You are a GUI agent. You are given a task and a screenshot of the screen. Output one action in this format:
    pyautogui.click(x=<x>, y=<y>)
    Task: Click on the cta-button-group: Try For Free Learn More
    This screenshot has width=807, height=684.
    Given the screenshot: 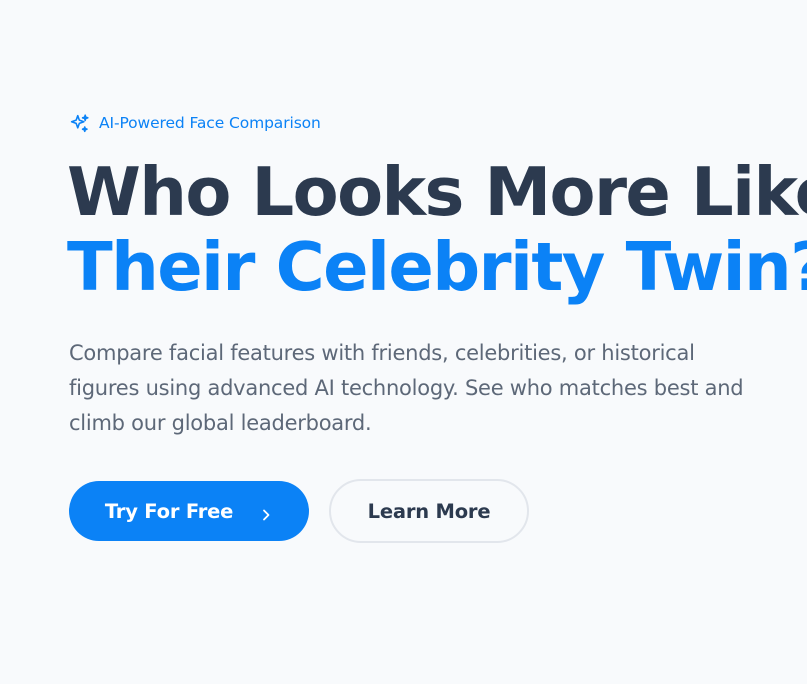 What is the action you would take?
    pyautogui.click(x=299, y=511)
    